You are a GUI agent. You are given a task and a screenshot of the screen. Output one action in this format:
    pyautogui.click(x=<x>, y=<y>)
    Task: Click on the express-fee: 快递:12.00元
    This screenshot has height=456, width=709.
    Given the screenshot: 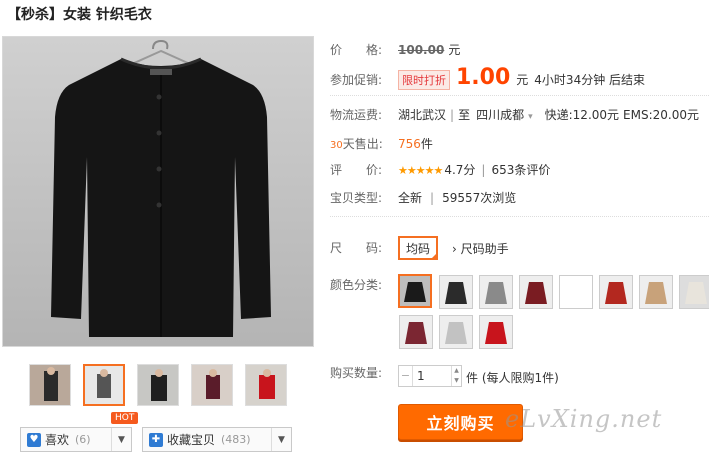 What is the action you would take?
    pyautogui.click(x=582, y=115)
    